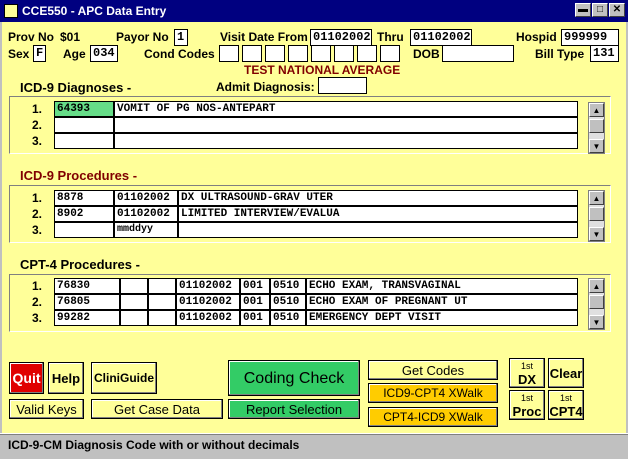  Describe the element at coordinates (527, 379) in the screenshot. I see `first-dx-bottom-label: DX` at that location.